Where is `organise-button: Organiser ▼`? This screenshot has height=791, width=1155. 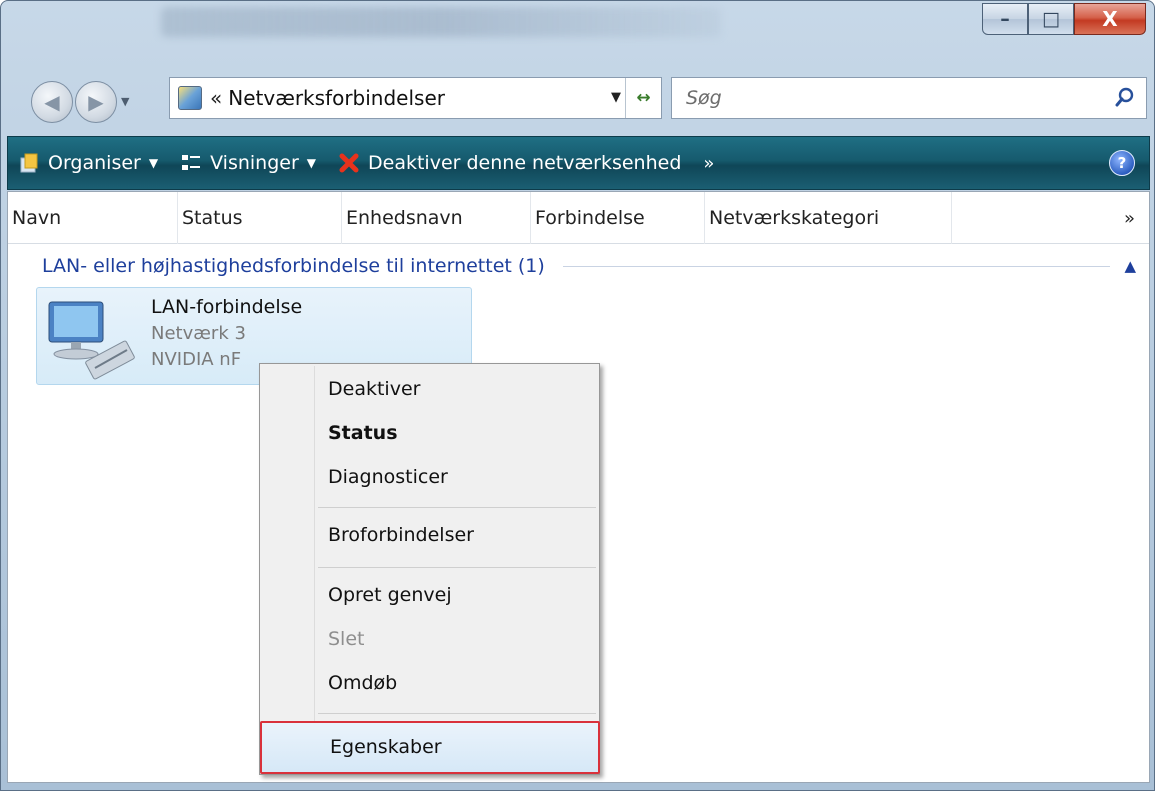
organise-button: Organiser ▼ is located at coordinates (88, 163).